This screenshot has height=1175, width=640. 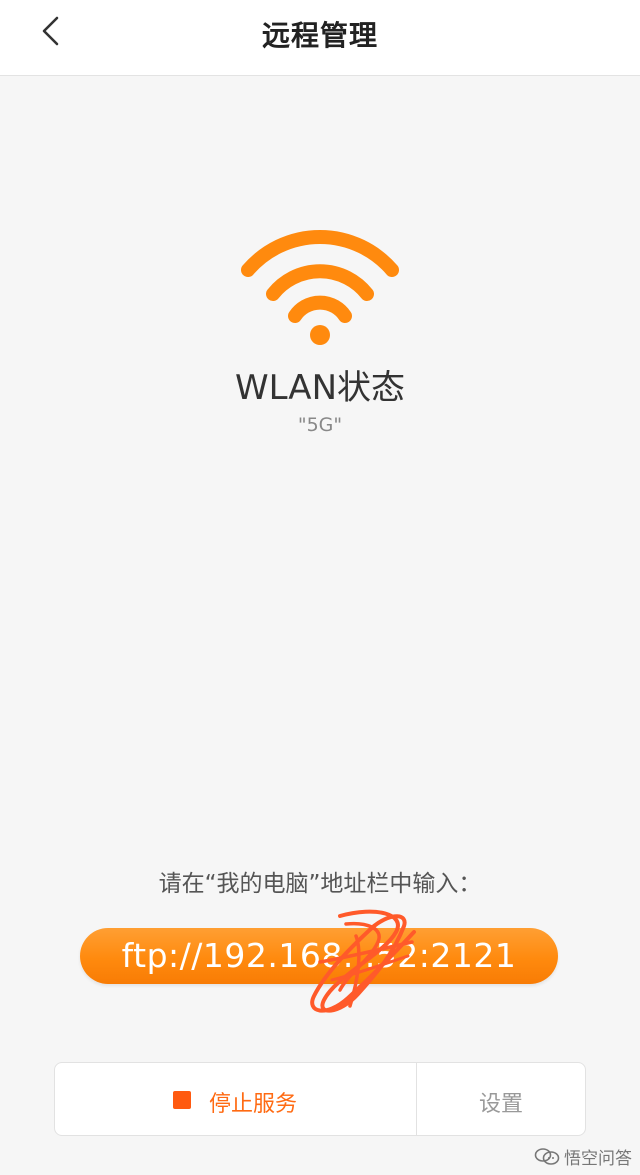 What do you see at coordinates (320, 289) in the screenshot?
I see `wifi-icon` at bounding box center [320, 289].